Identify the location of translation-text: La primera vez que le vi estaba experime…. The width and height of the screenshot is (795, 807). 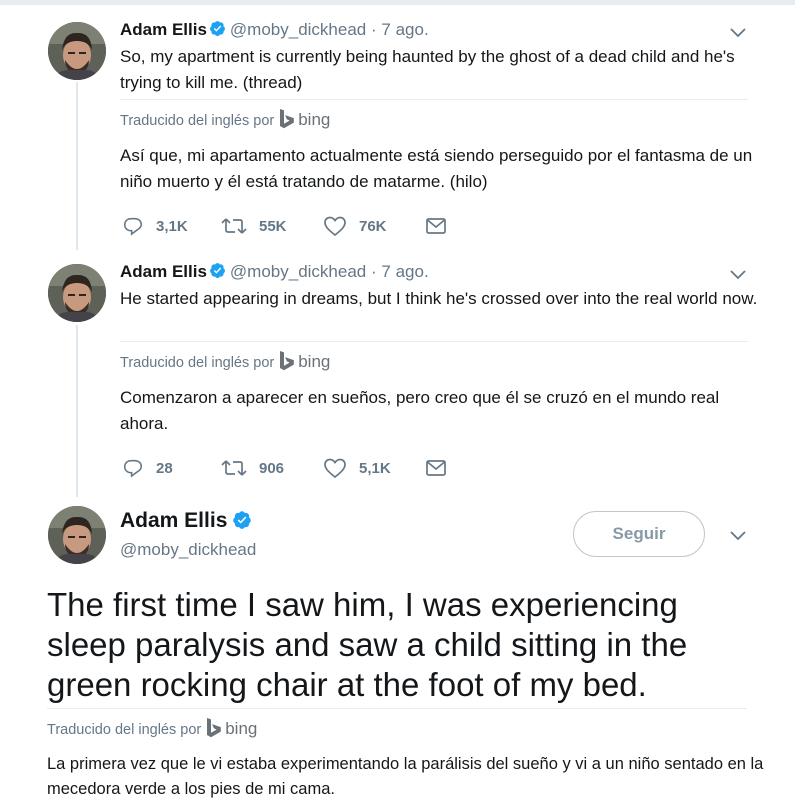
(405, 776).